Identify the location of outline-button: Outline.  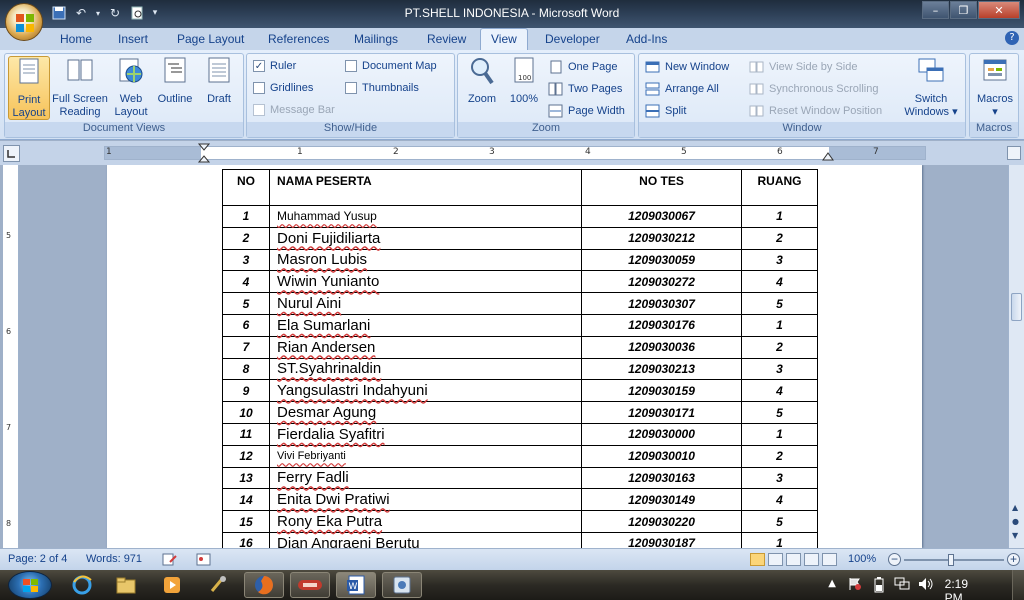
(175, 81).